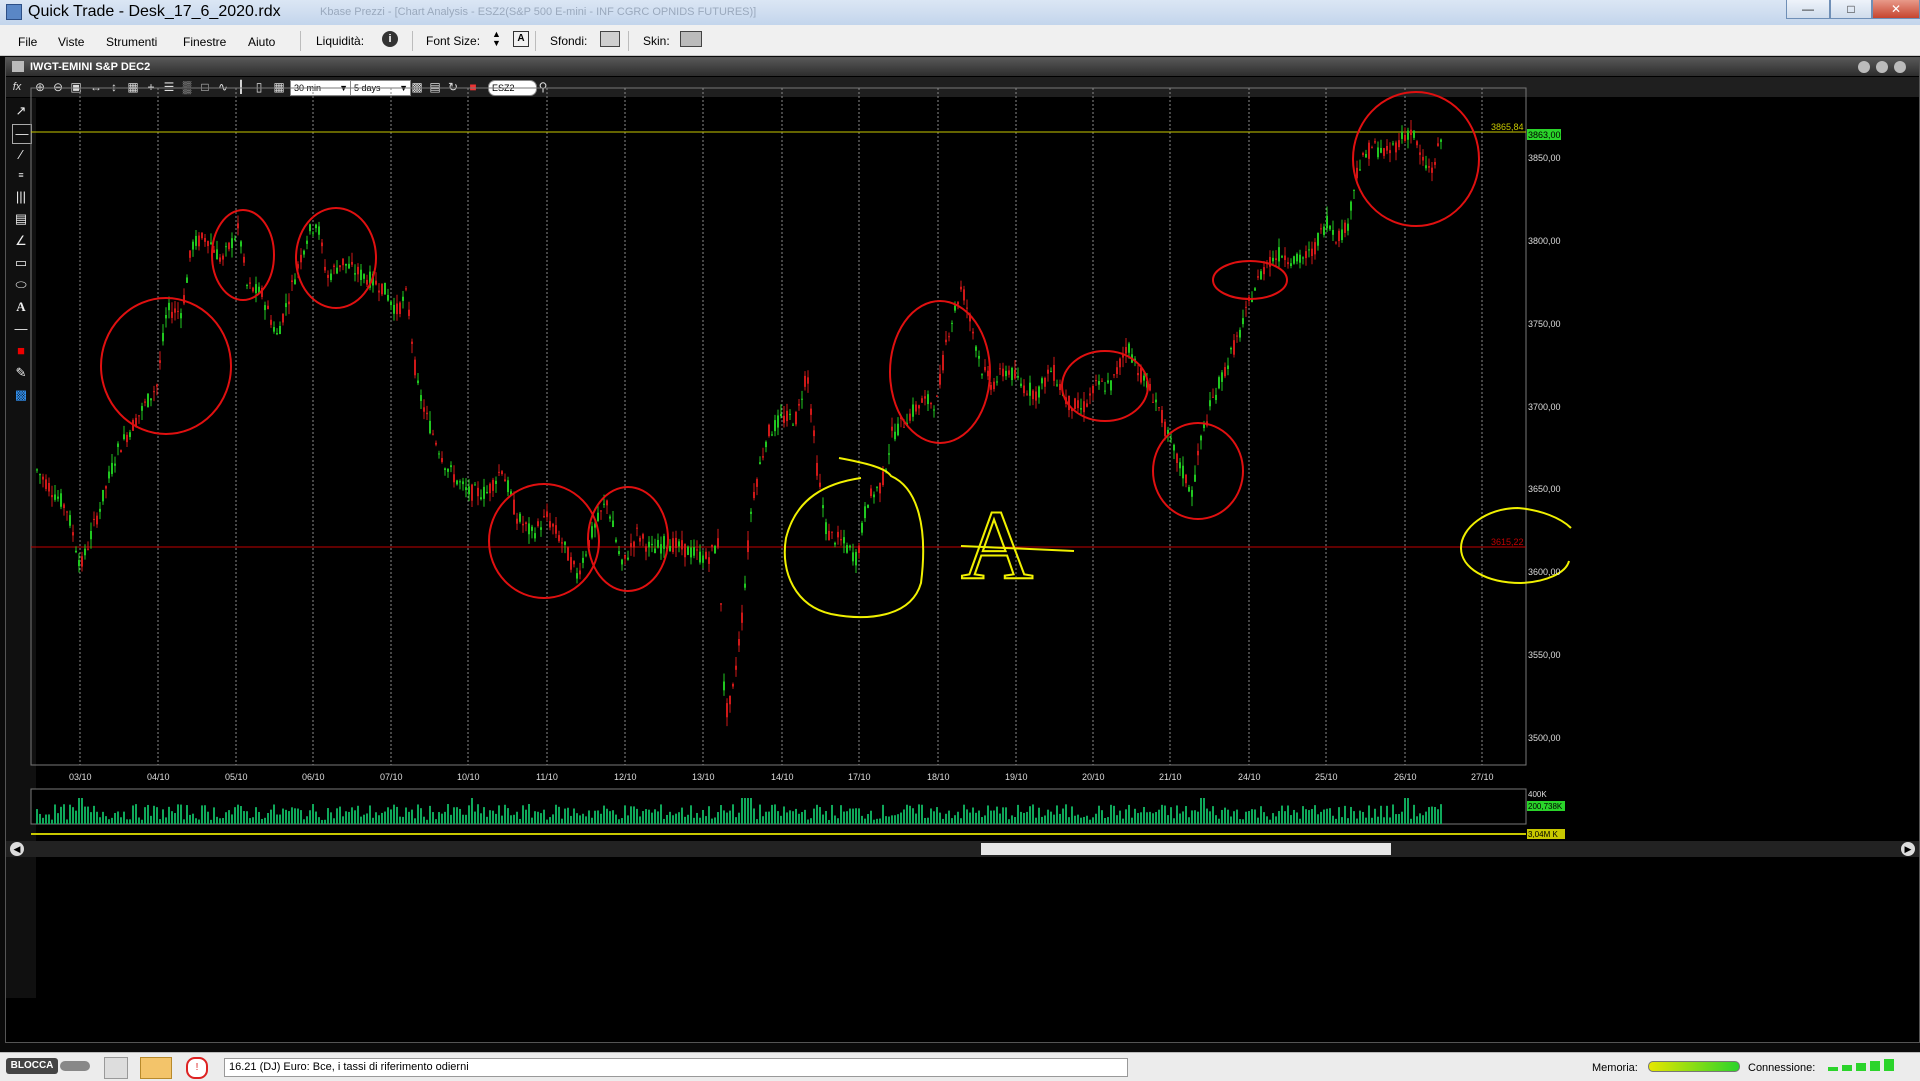 This screenshot has width=1920, height=1081. I want to click on scroll-right-button: ▶, so click(1908, 849).